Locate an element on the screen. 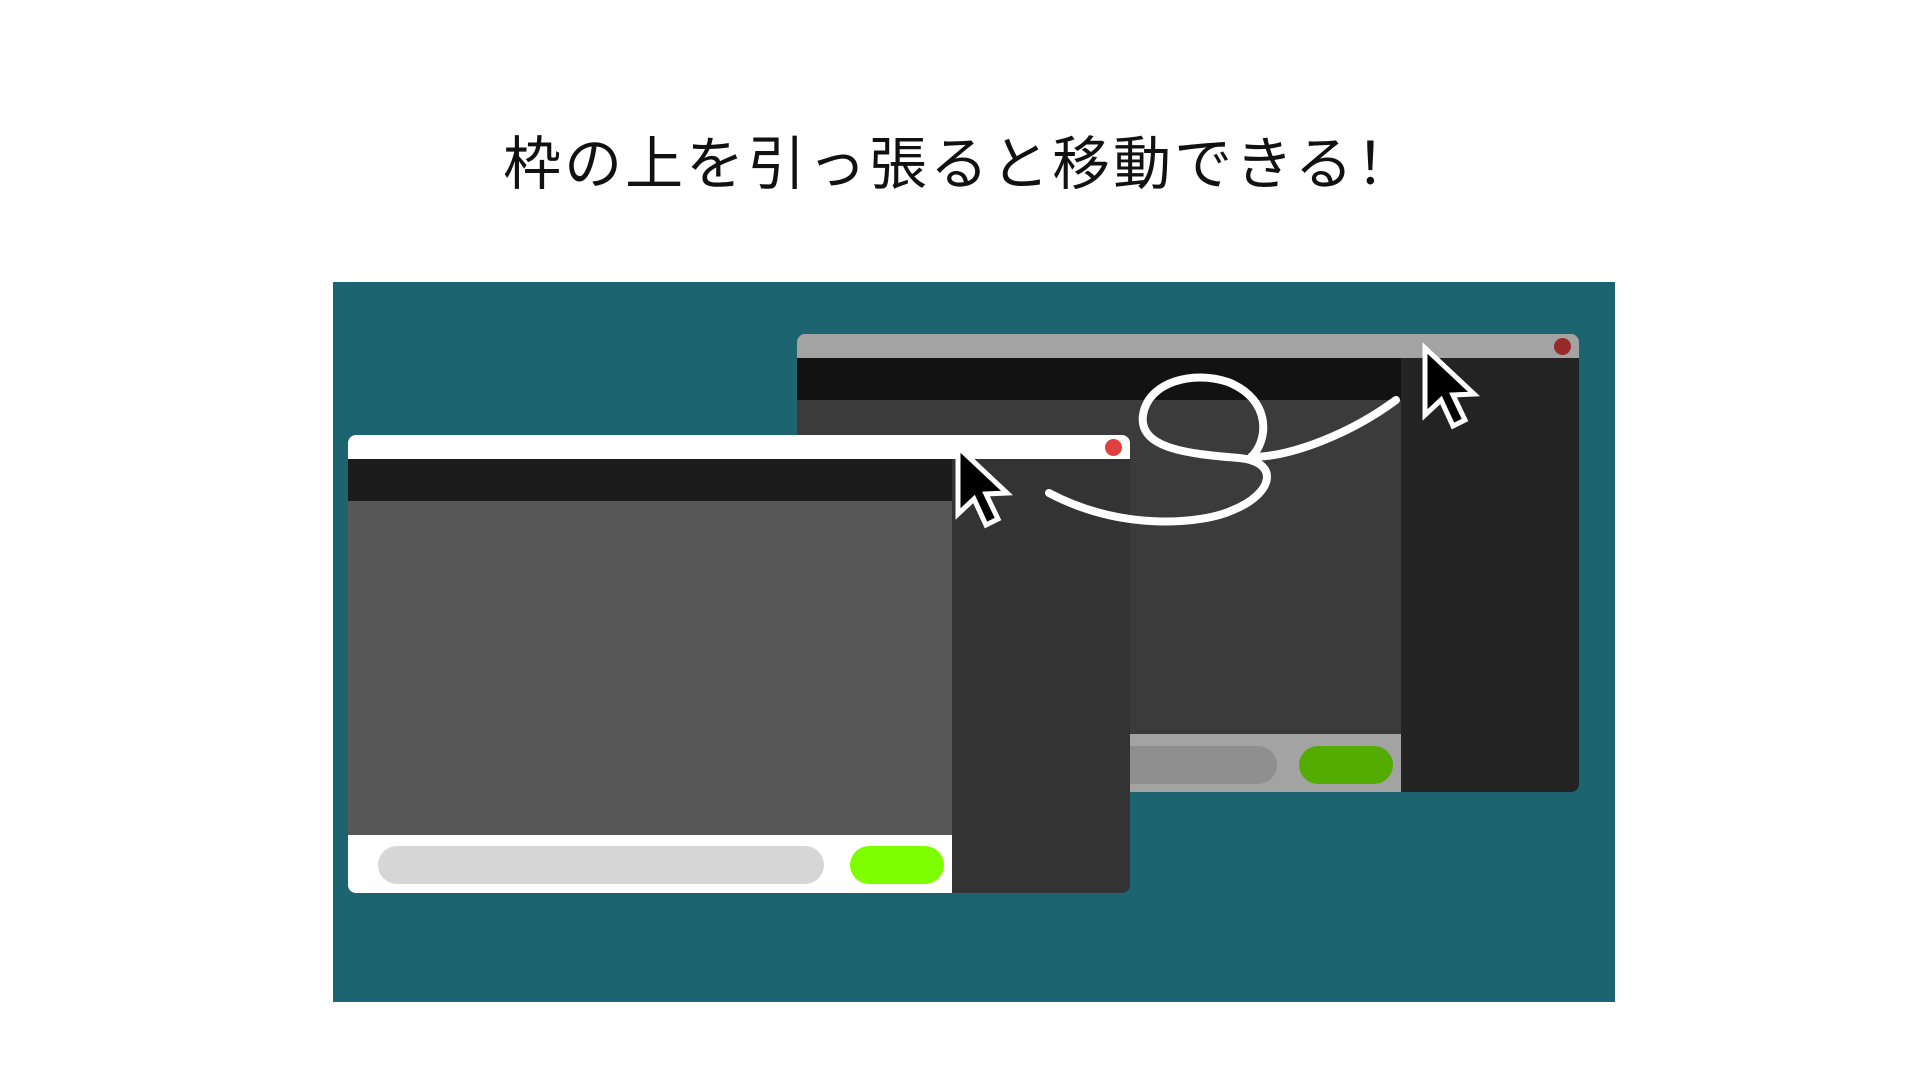 The height and width of the screenshot is (1080, 1920). drag-path is located at coordinates (1222, 449).